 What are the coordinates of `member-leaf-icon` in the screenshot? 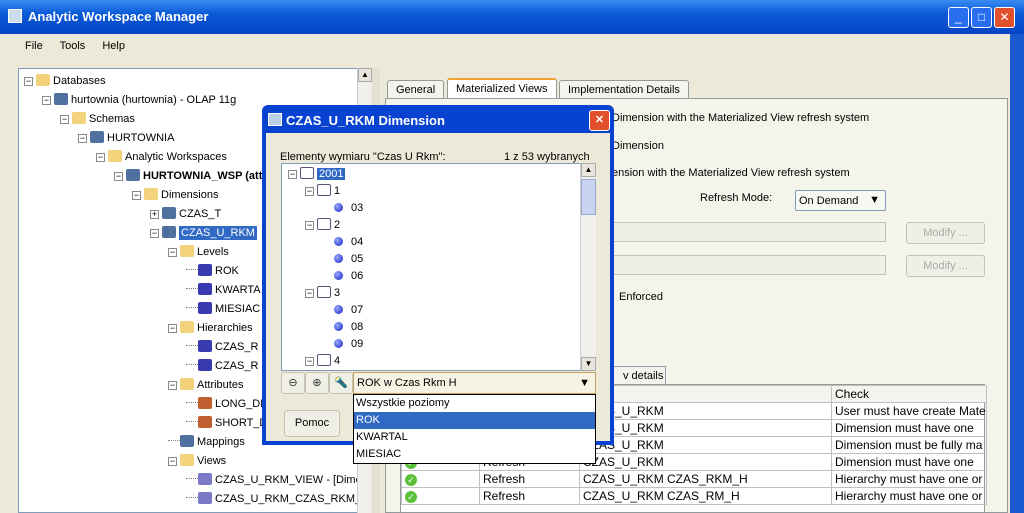 It's located at (338, 326).